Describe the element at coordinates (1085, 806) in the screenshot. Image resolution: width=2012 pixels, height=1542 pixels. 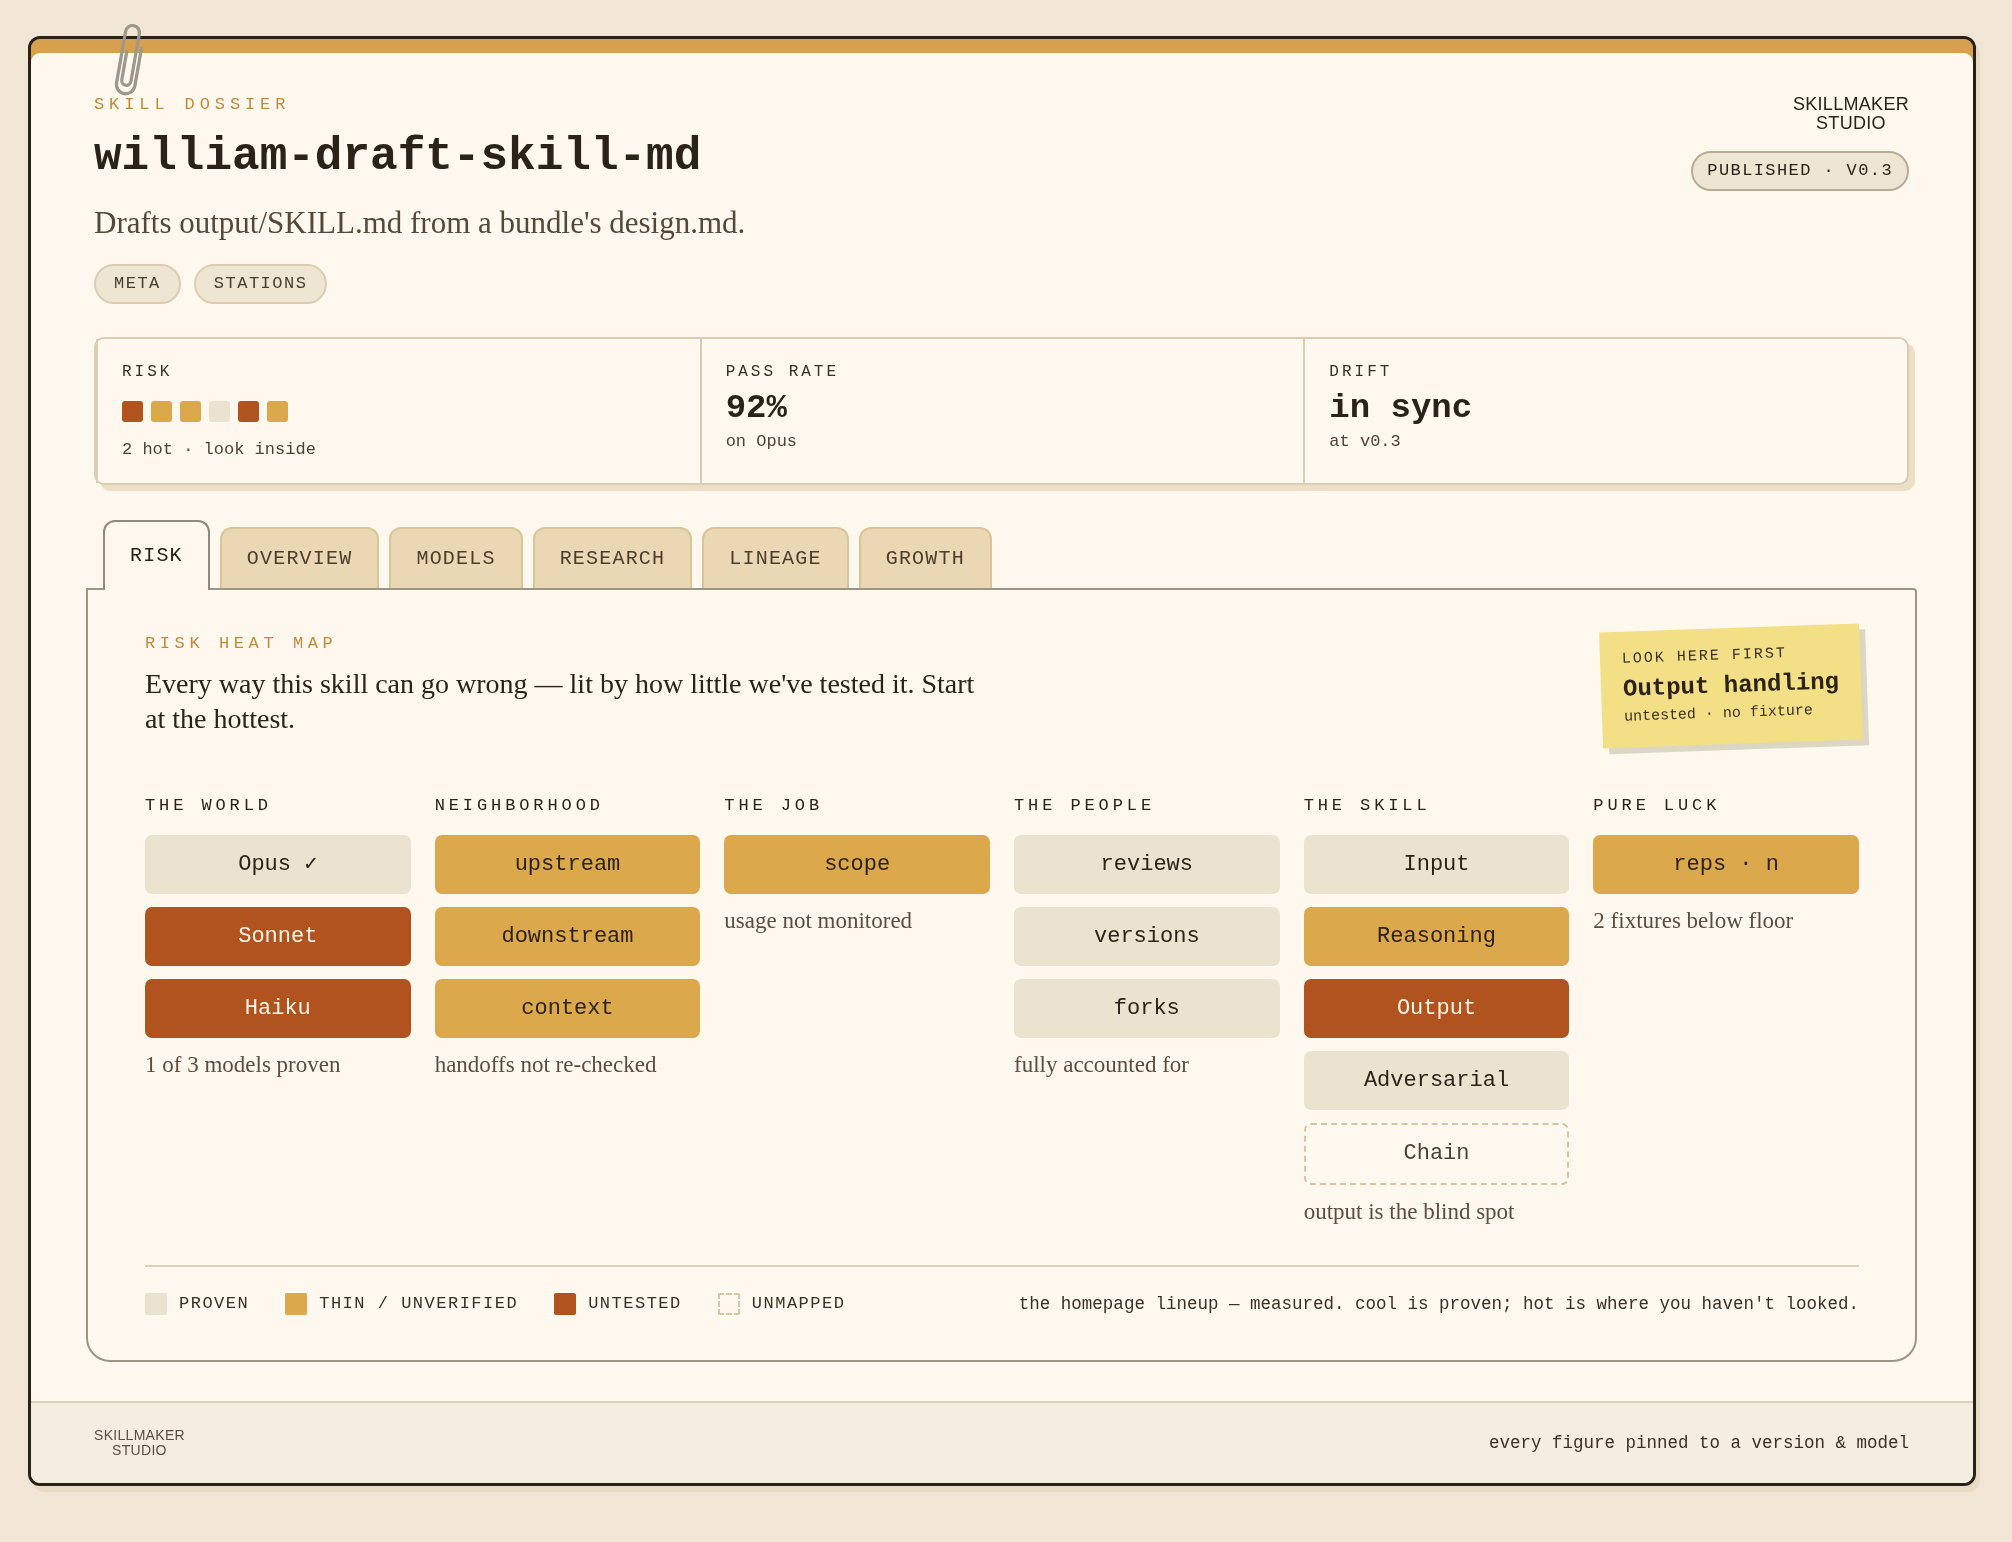
I see `column-heading: THE PEOPLE` at that location.